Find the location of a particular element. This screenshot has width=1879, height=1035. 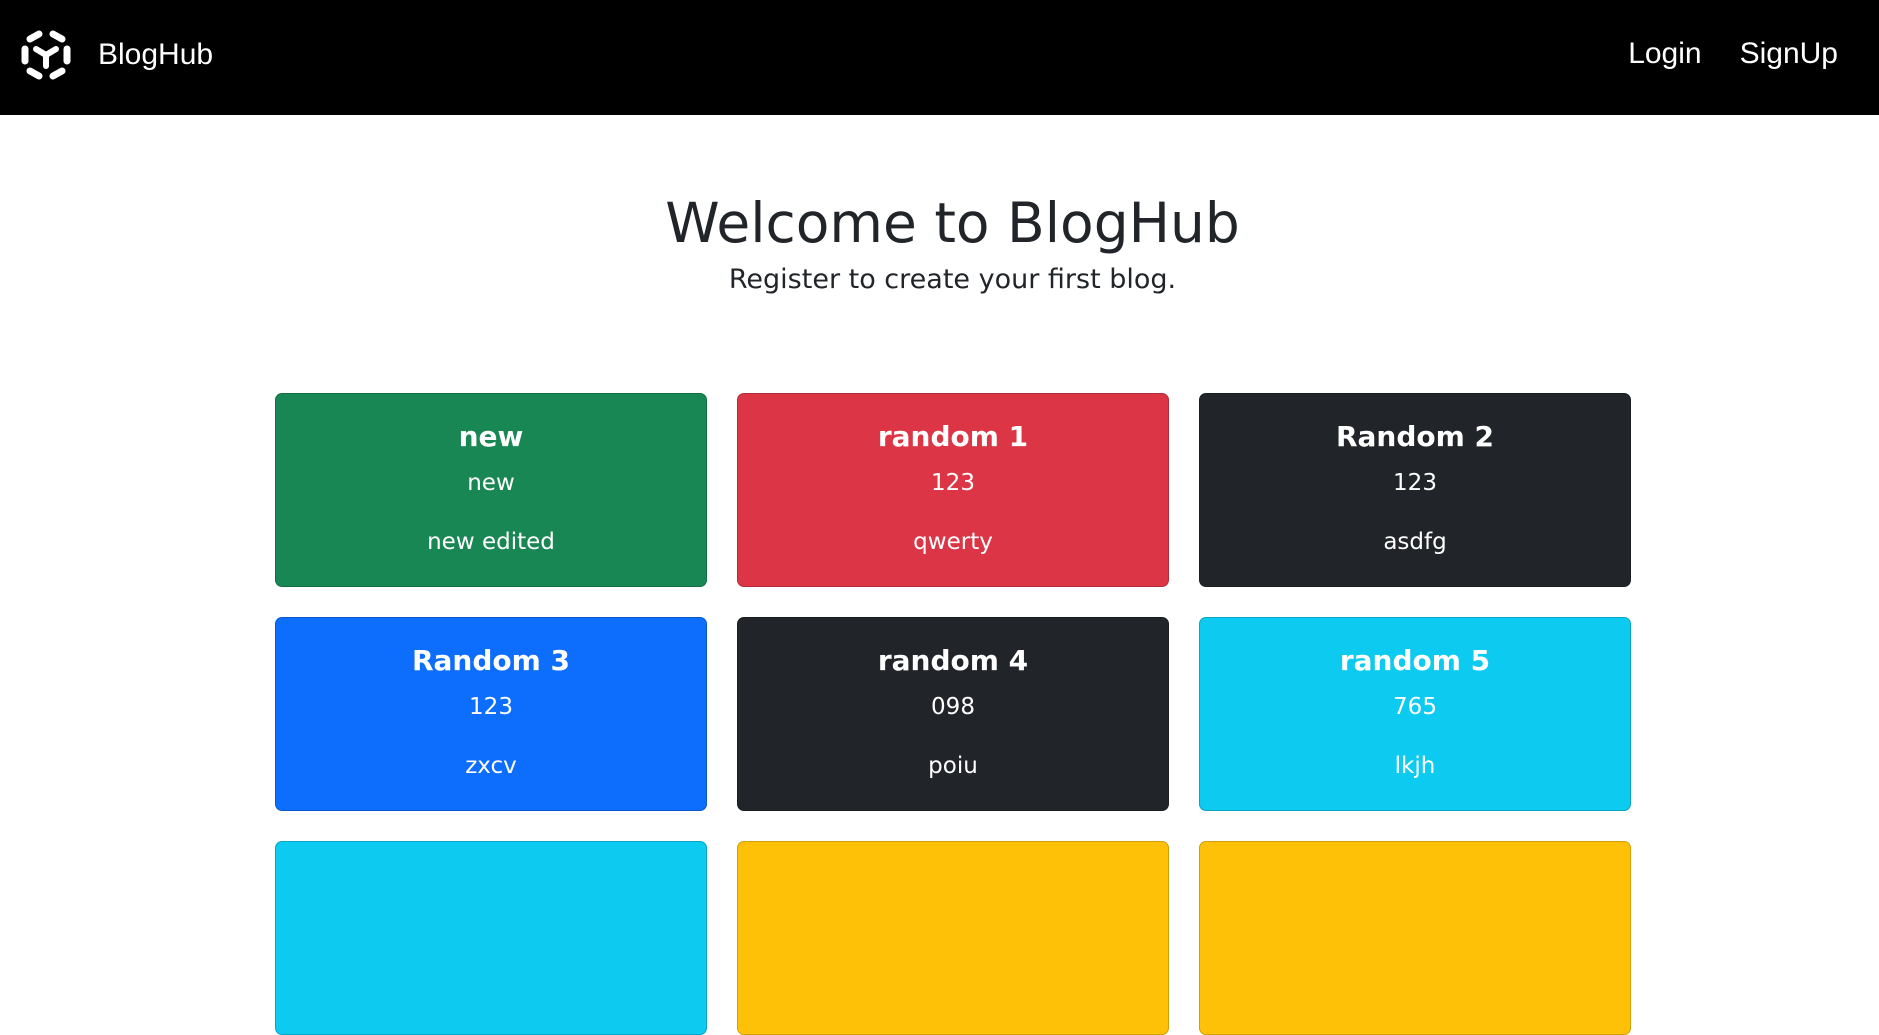

blog-card: random 5 765 lkjh is located at coordinates (1415, 714).